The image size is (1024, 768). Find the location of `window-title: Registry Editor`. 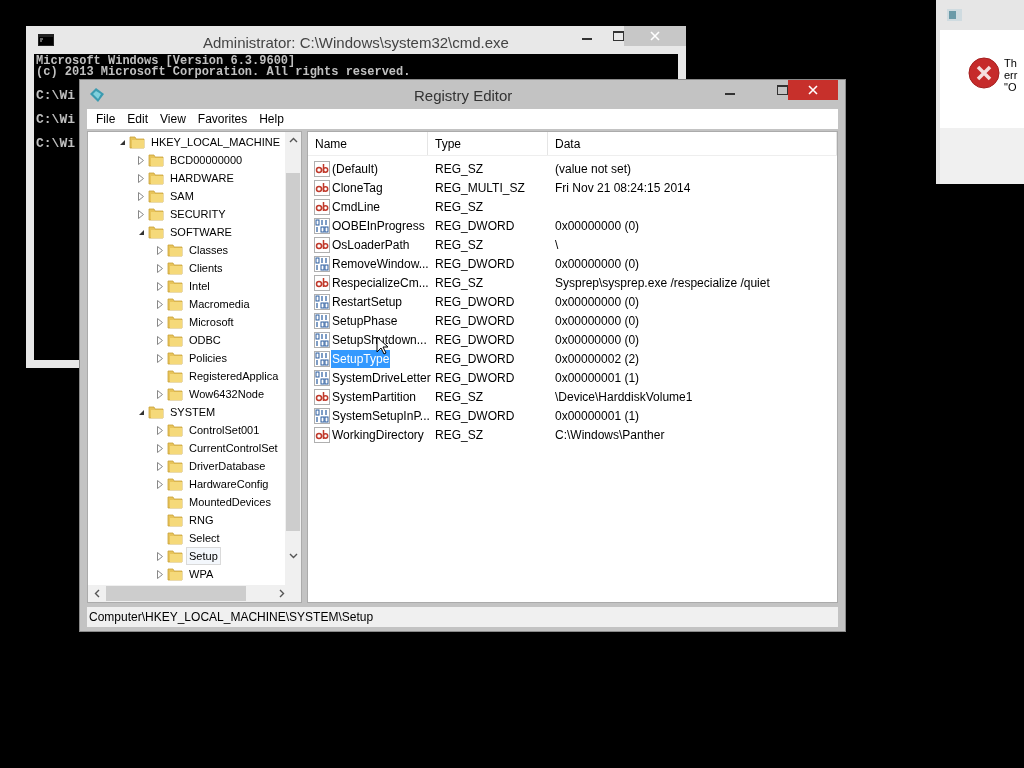

window-title: Registry Editor is located at coordinates (463, 96).